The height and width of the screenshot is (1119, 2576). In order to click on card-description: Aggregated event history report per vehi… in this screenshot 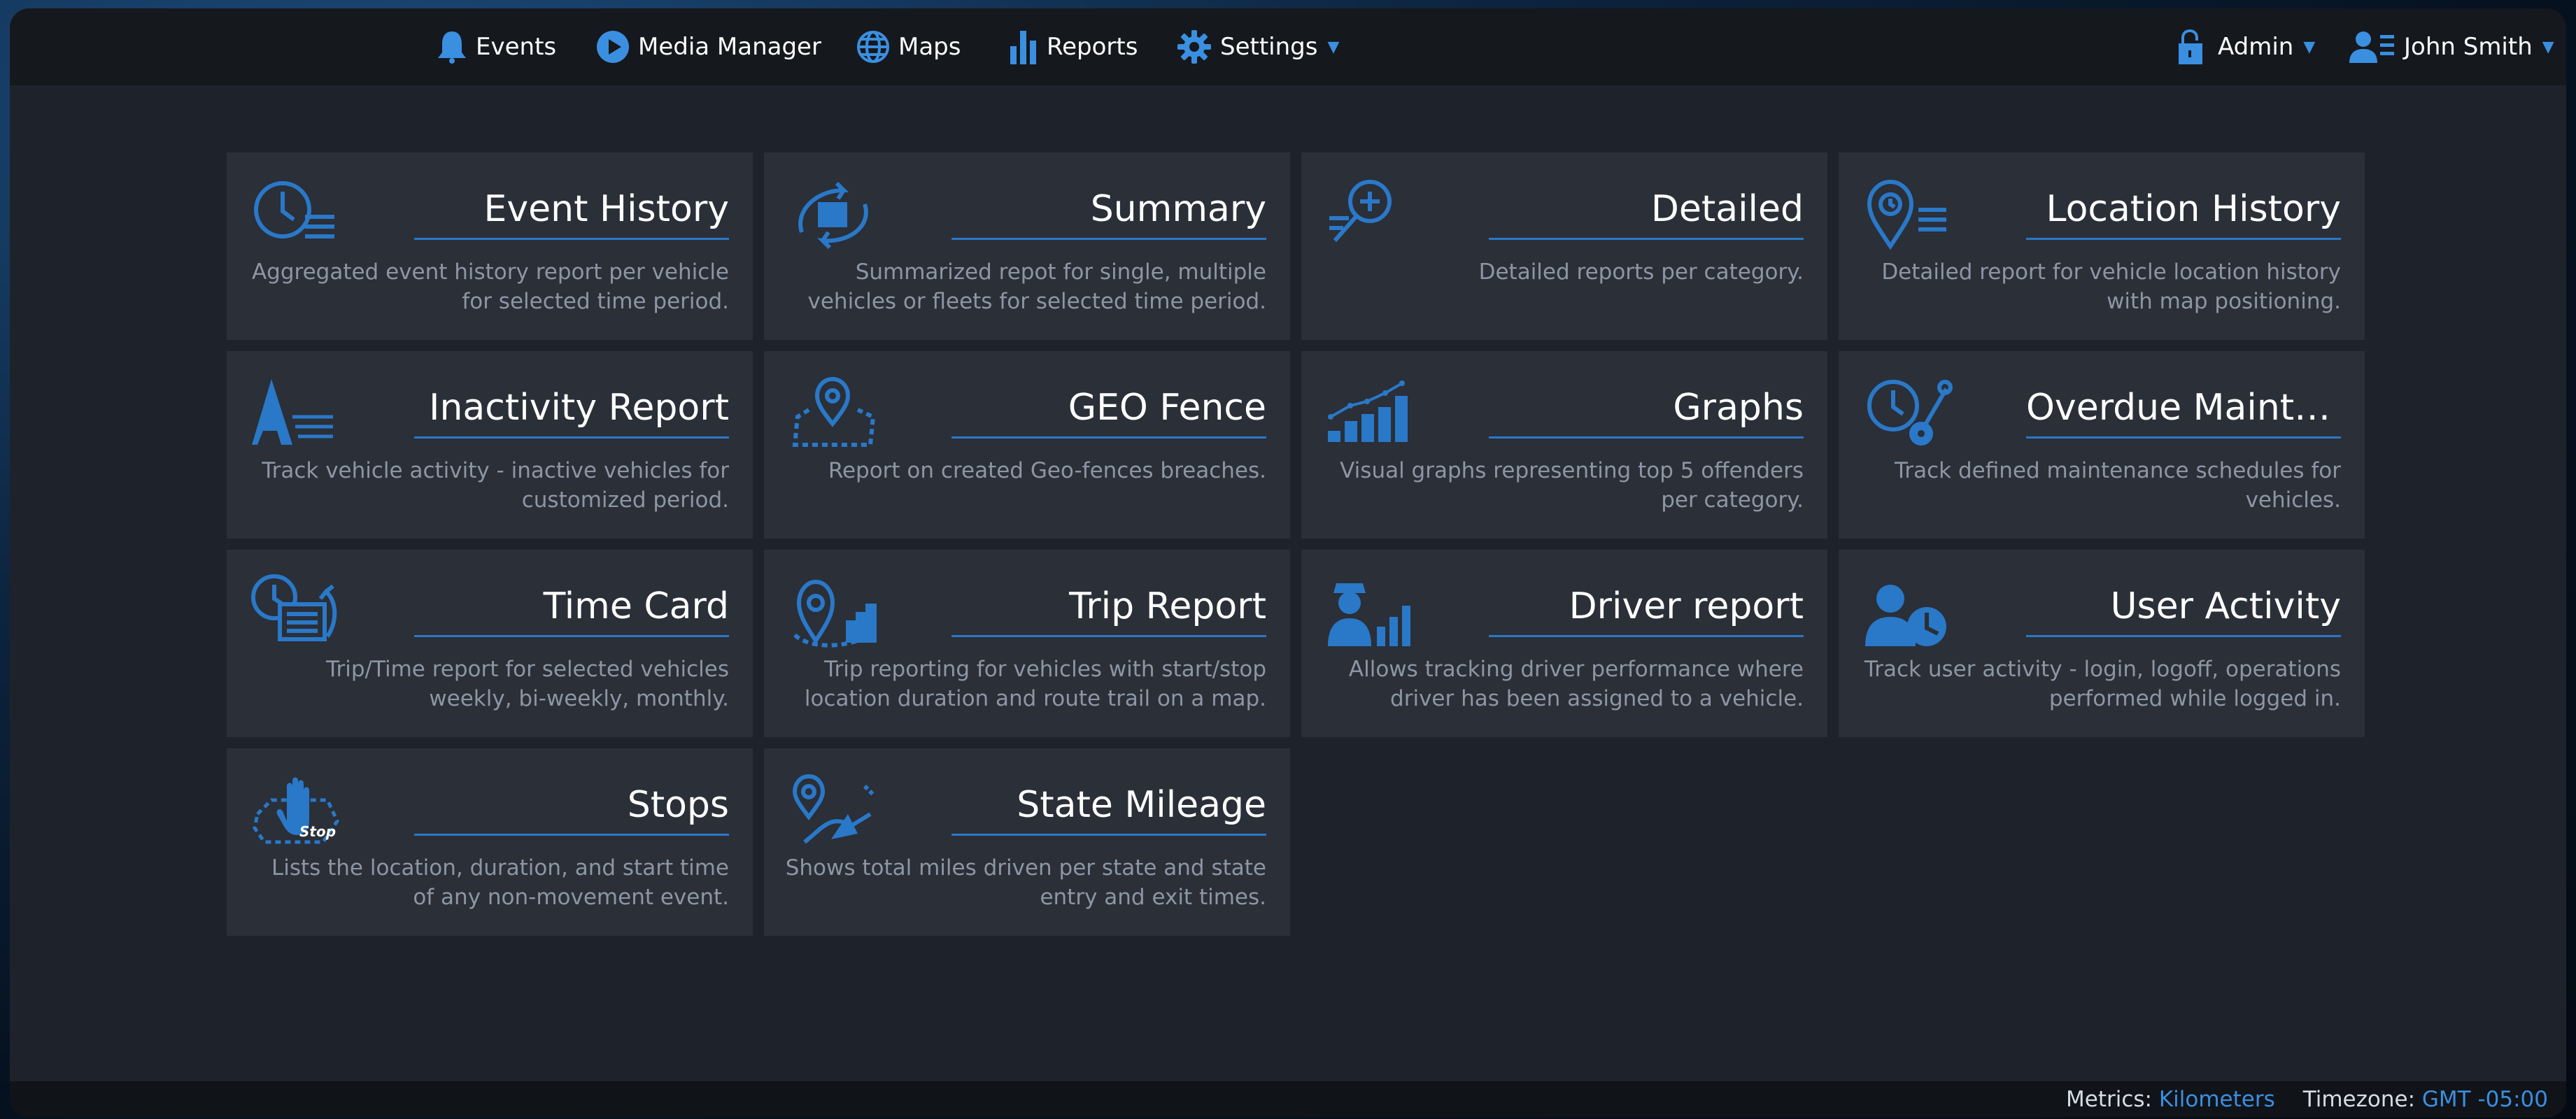, I will do `click(490, 286)`.